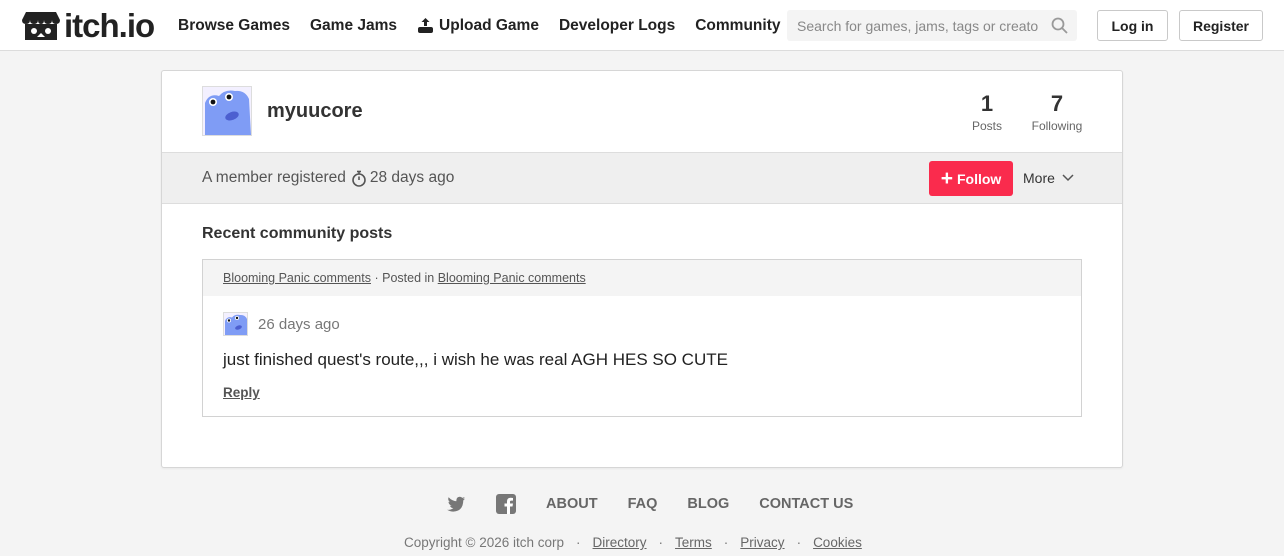 This screenshot has width=1284, height=556. I want to click on following-count: 7, so click(1057, 103).